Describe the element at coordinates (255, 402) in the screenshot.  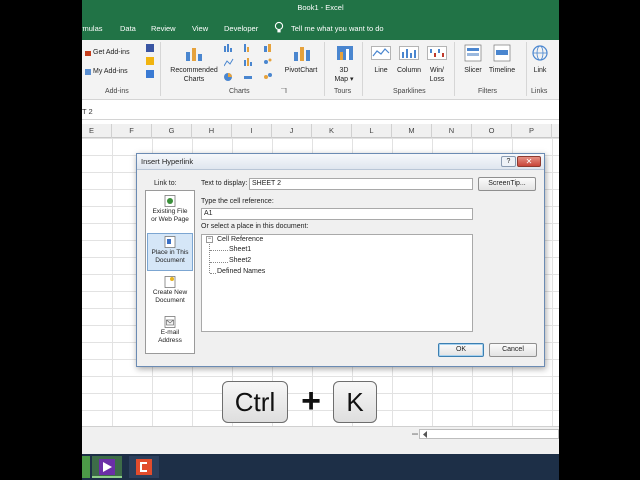
I see `ctrl-key: Ctrl` at that location.